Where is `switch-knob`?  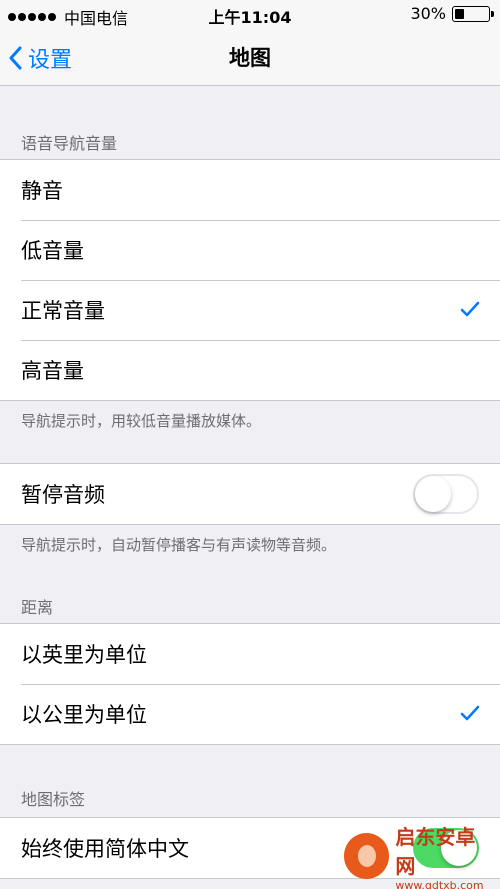 switch-knob is located at coordinates (433, 494).